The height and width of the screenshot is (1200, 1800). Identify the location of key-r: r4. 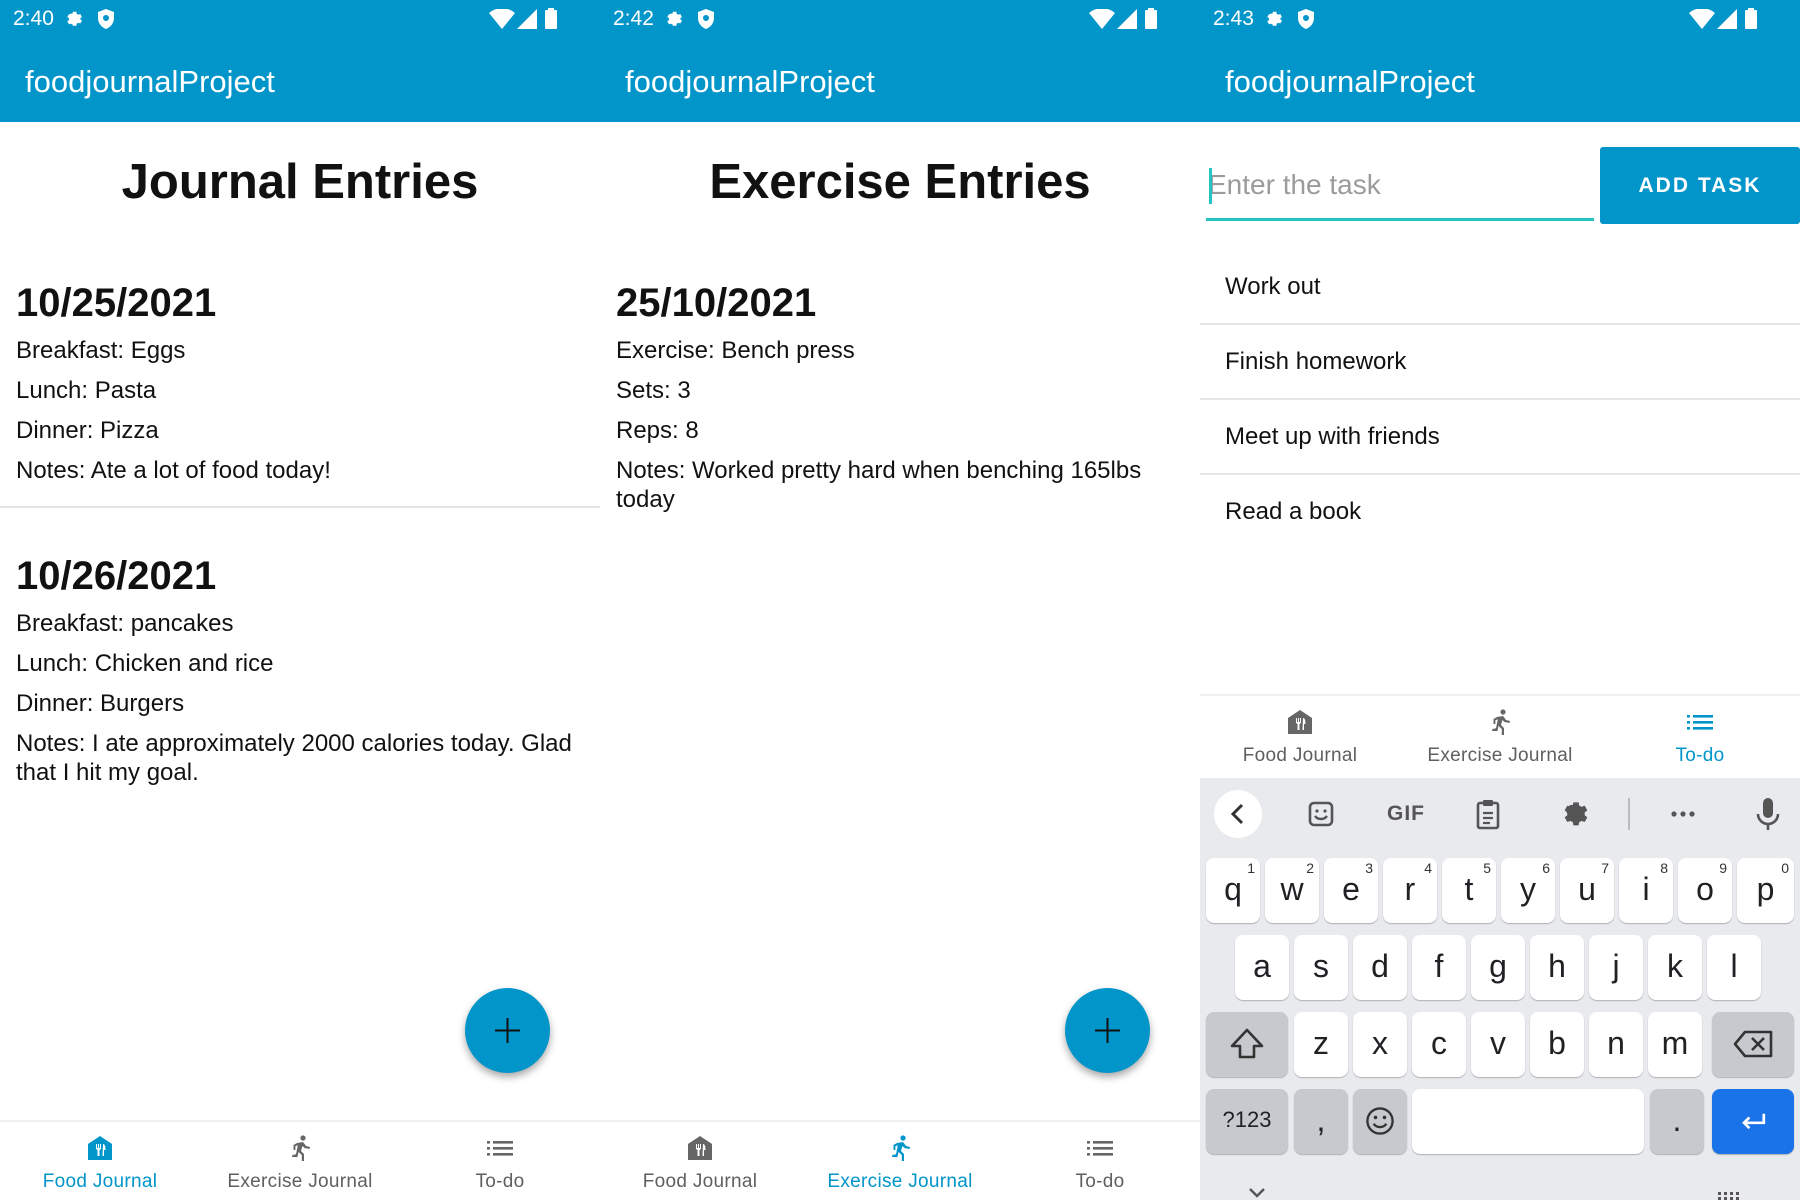
(1410, 890).